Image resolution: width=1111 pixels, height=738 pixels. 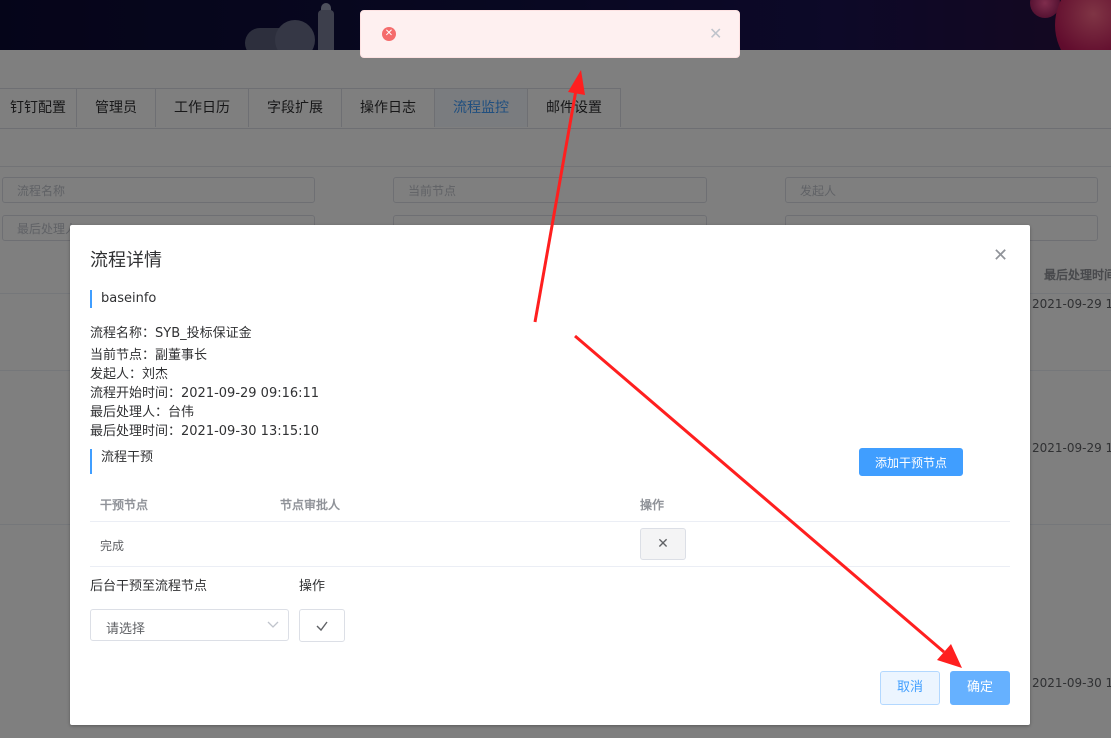 I want to click on error-icon: ✕, so click(x=389, y=34).